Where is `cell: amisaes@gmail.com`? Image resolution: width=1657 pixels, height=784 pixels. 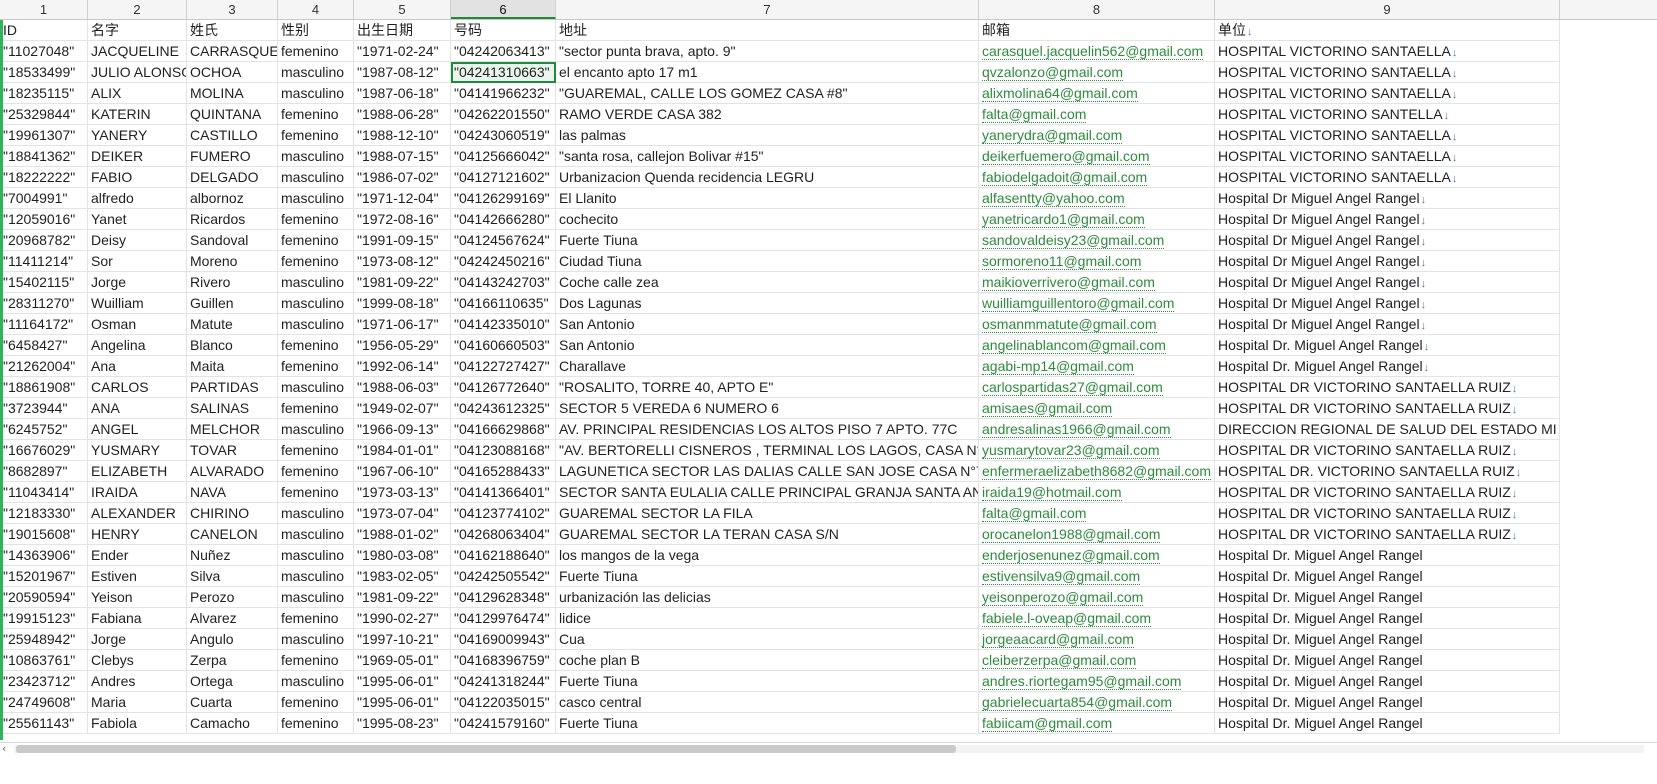
cell: amisaes@gmail.com is located at coordinates (1097, 408).